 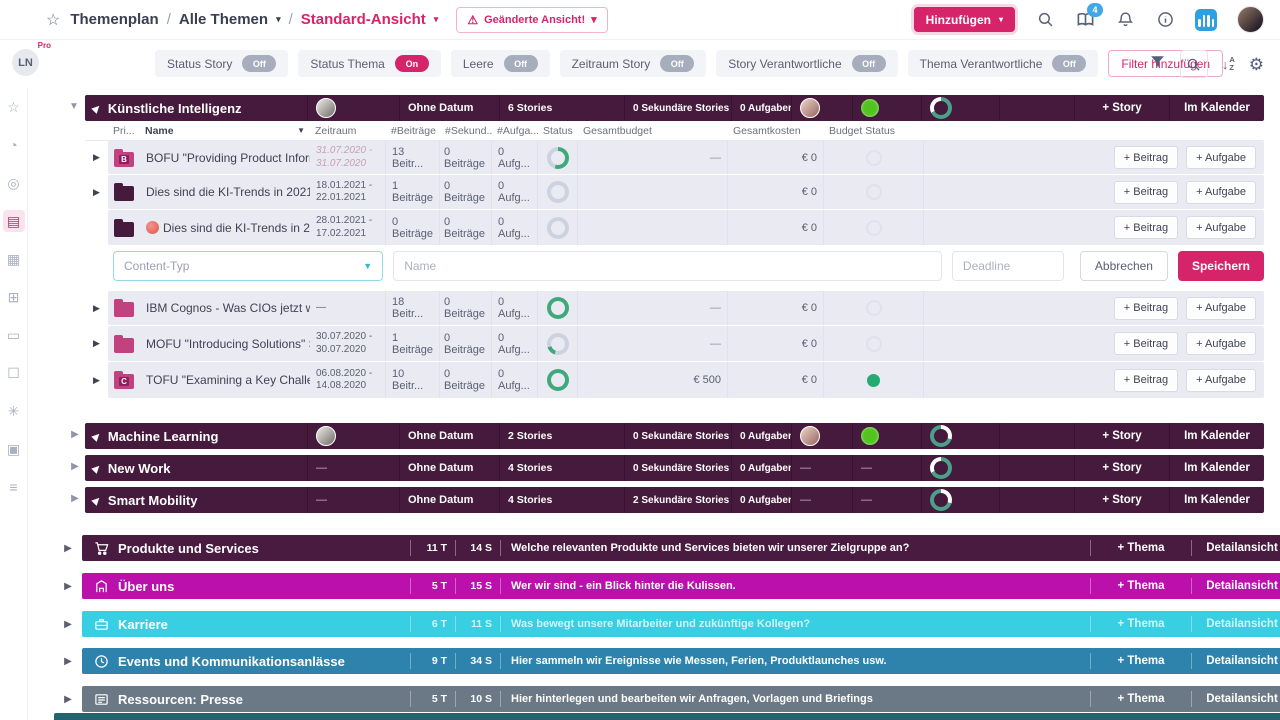 I want to click on deadline-input, so click(x=1007, y=265).